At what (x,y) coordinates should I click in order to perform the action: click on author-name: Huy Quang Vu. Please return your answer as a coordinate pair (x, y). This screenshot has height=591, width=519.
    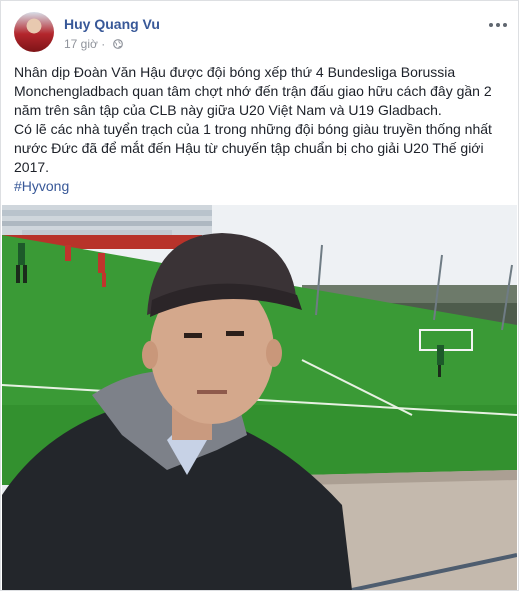
    Looking at the image, I should click on (112, 24).